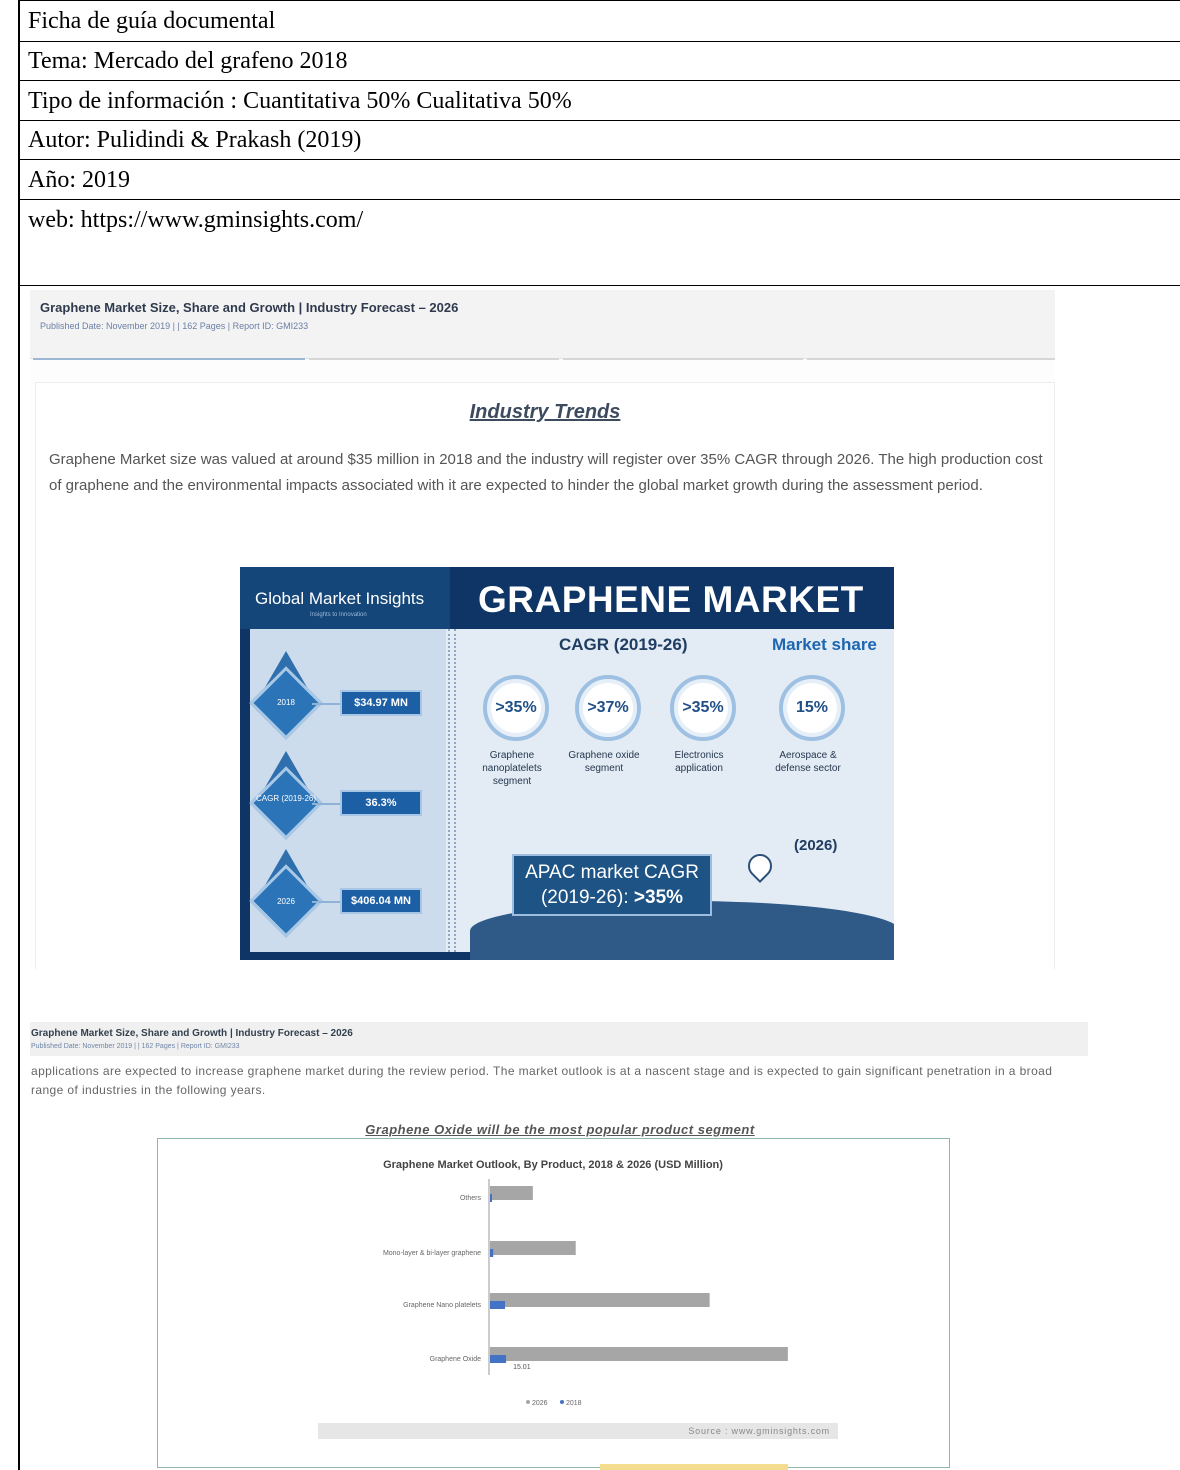  What do you see at coordinates (512, 768) in the screenshot?
I see `metric-label: Graphene nanoplatelets segment` at bounding box center [512, 768].